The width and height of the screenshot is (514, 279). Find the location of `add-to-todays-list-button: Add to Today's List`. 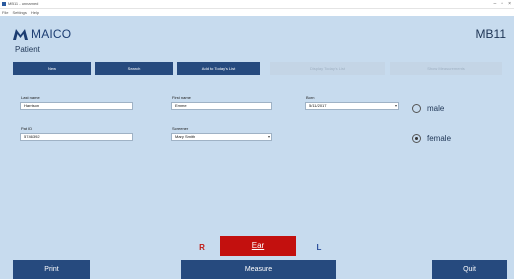

add-to-todays-list-button: Add to Today's List is located at coordinates (218, 68).